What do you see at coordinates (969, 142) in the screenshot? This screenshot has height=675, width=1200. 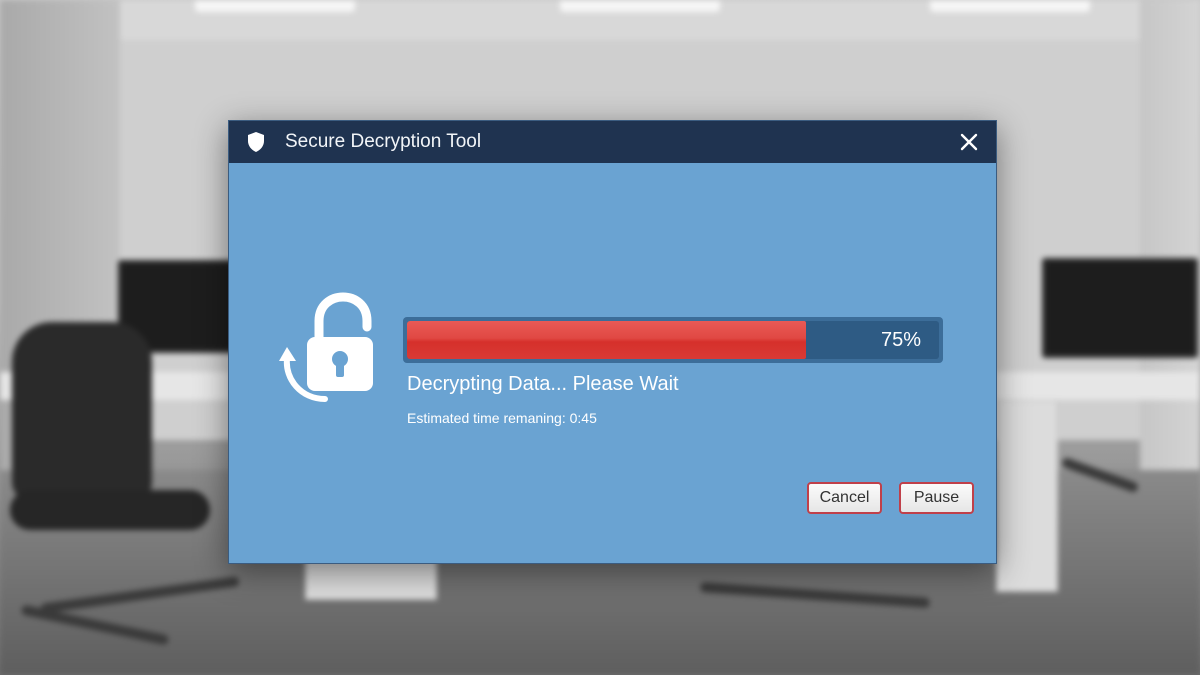 I see `close-icon` at bounding box center [969, 142].